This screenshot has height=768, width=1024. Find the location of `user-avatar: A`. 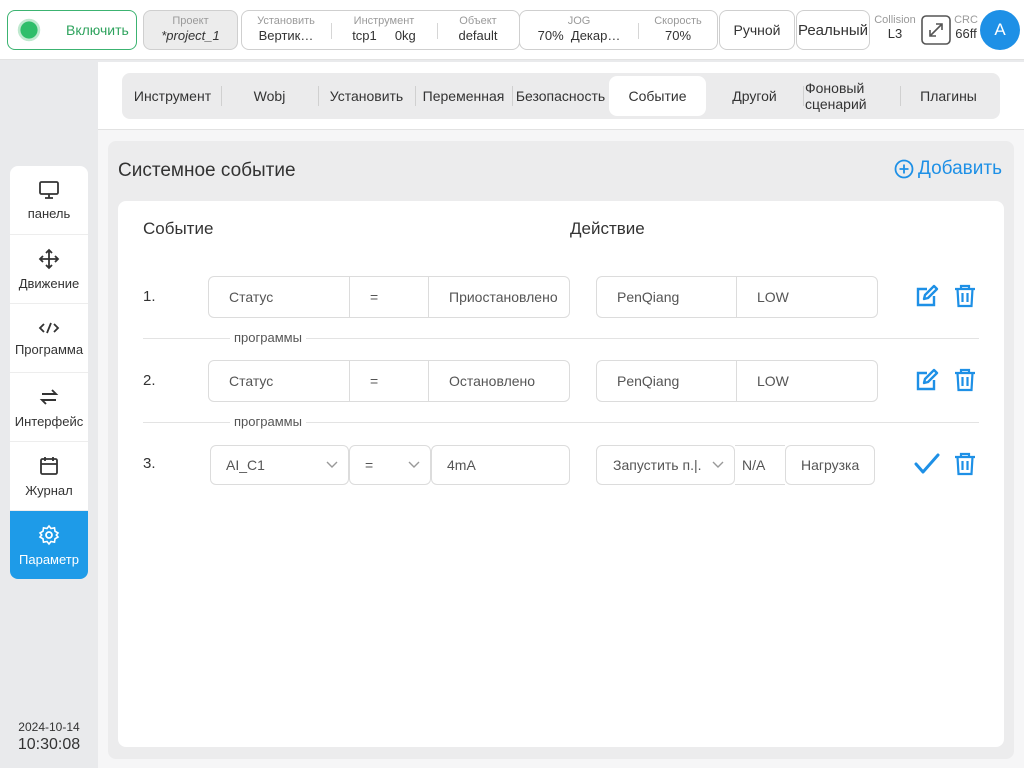

user-avatar: A is located at coordinates (1000, 30).